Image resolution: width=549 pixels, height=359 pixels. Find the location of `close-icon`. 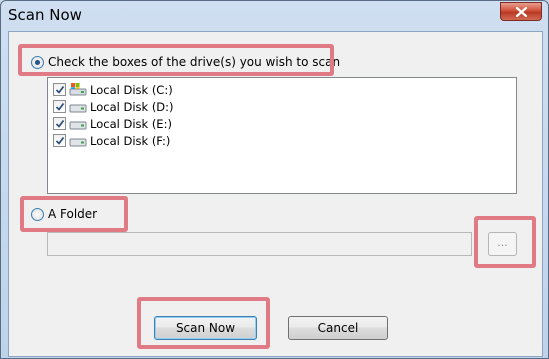

close-icon is located at coordinates (521, 12).